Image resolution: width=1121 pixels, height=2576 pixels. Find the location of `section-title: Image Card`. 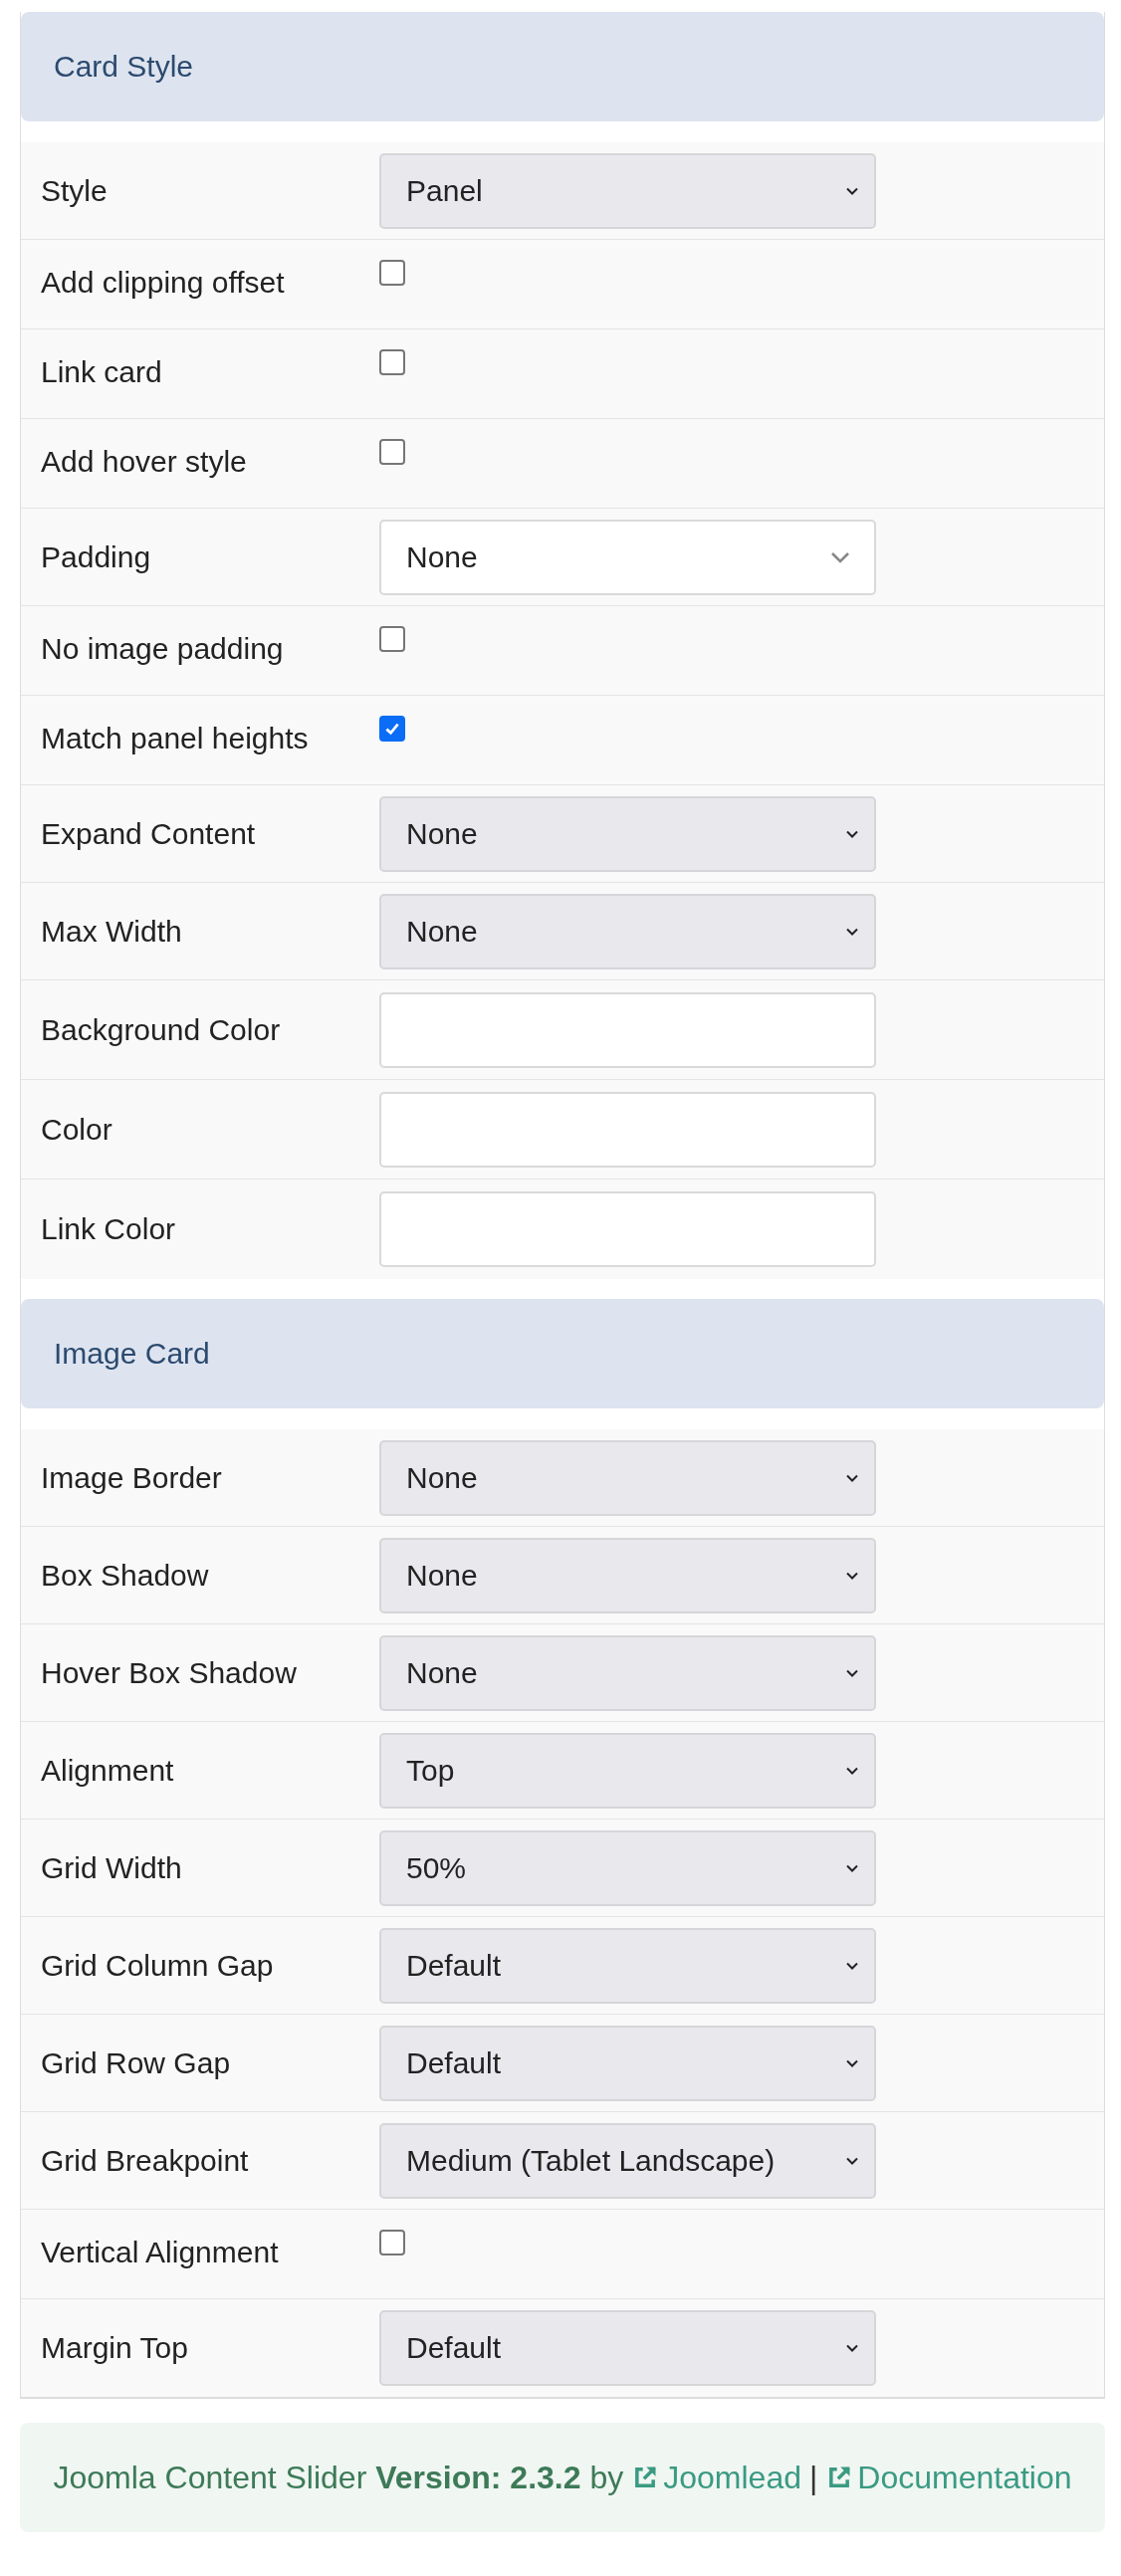

section-title: Image Card is located at coordinates (132, 1354).